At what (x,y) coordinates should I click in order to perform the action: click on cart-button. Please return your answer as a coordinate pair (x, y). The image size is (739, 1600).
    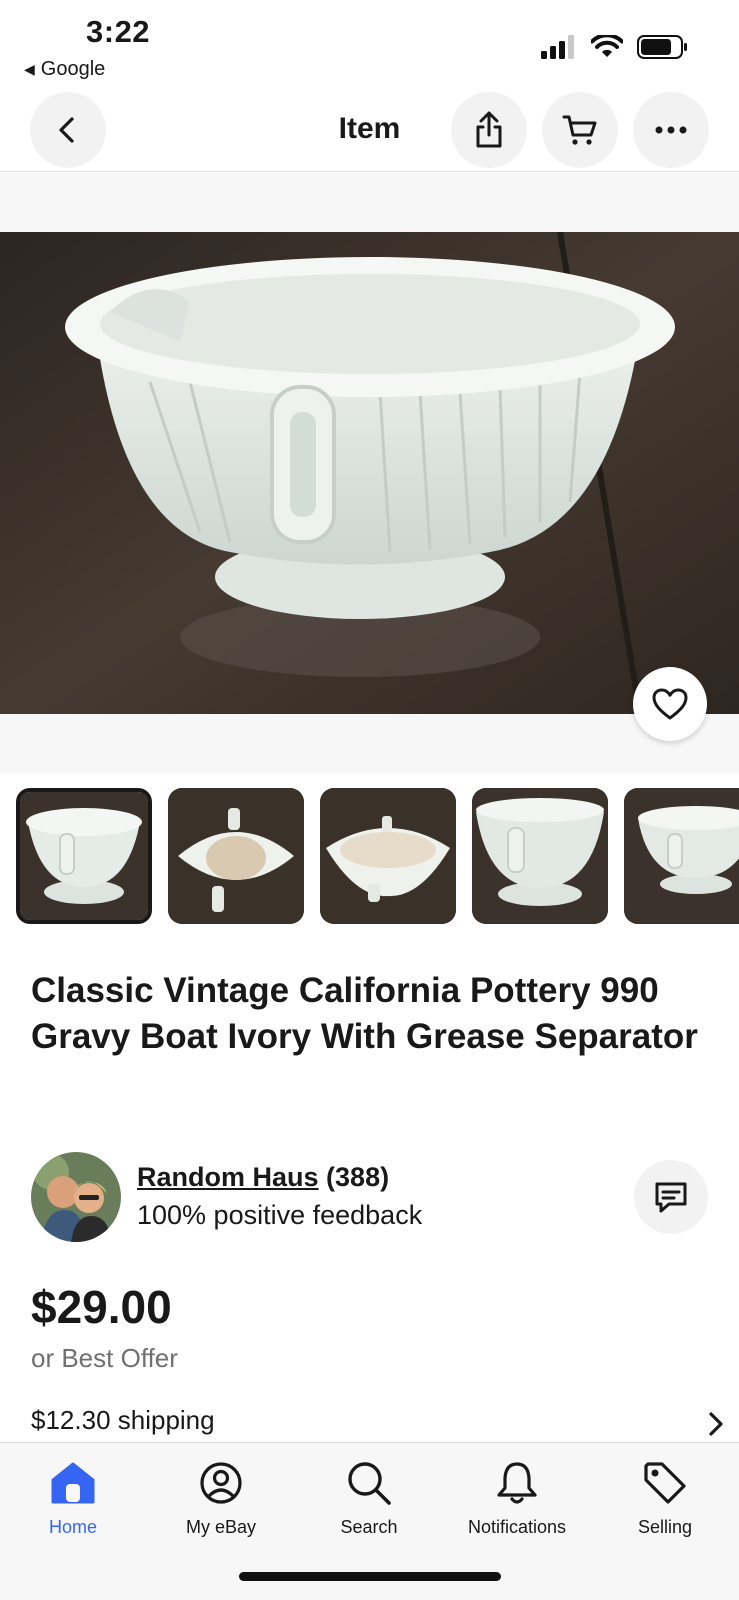
    Looking at the image, I should click on (580, 130).